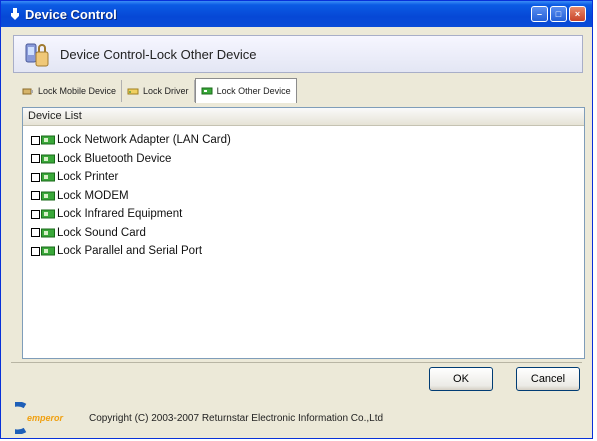 The width and height of the screenshot is (597, 441). I want to click on tab-label: Lock Driver, so click(166, 91).